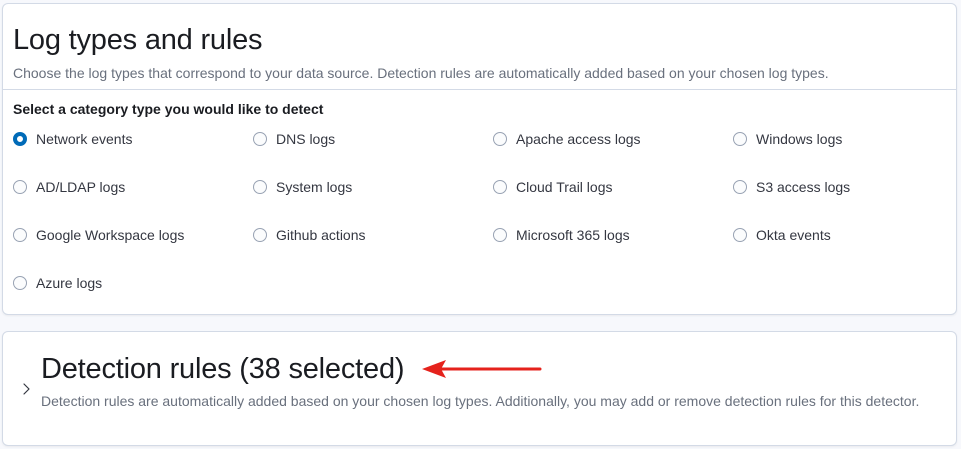 Image resolution: width=961 pixels, height=449 pixels. I want to click on radio-option-okta-events: Okta events, so click(843, 250).